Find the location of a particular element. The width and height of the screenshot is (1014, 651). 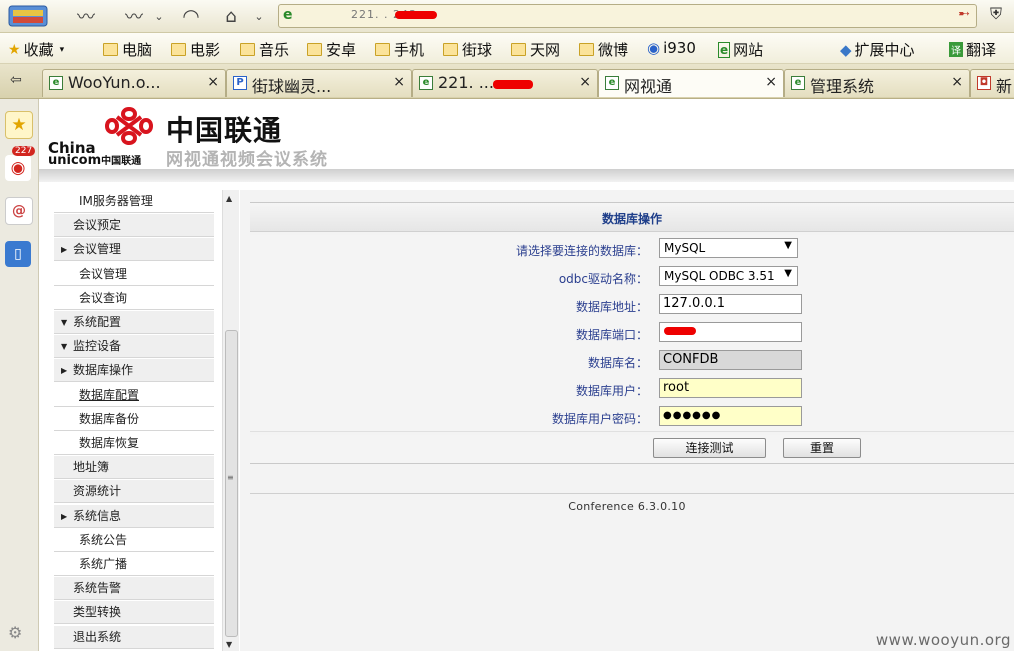

version-footer: Conference 6.3.0.10 is located at coordinates (627, 506).